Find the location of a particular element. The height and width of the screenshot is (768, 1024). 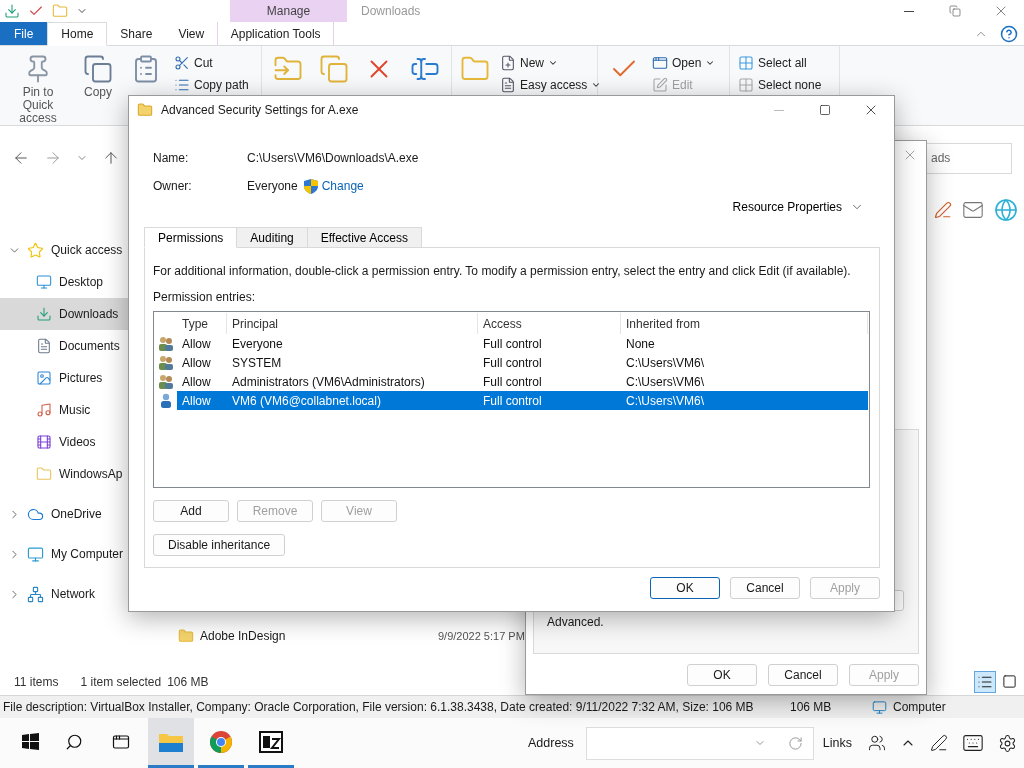

star-icon is located at coordinates (35, 250).